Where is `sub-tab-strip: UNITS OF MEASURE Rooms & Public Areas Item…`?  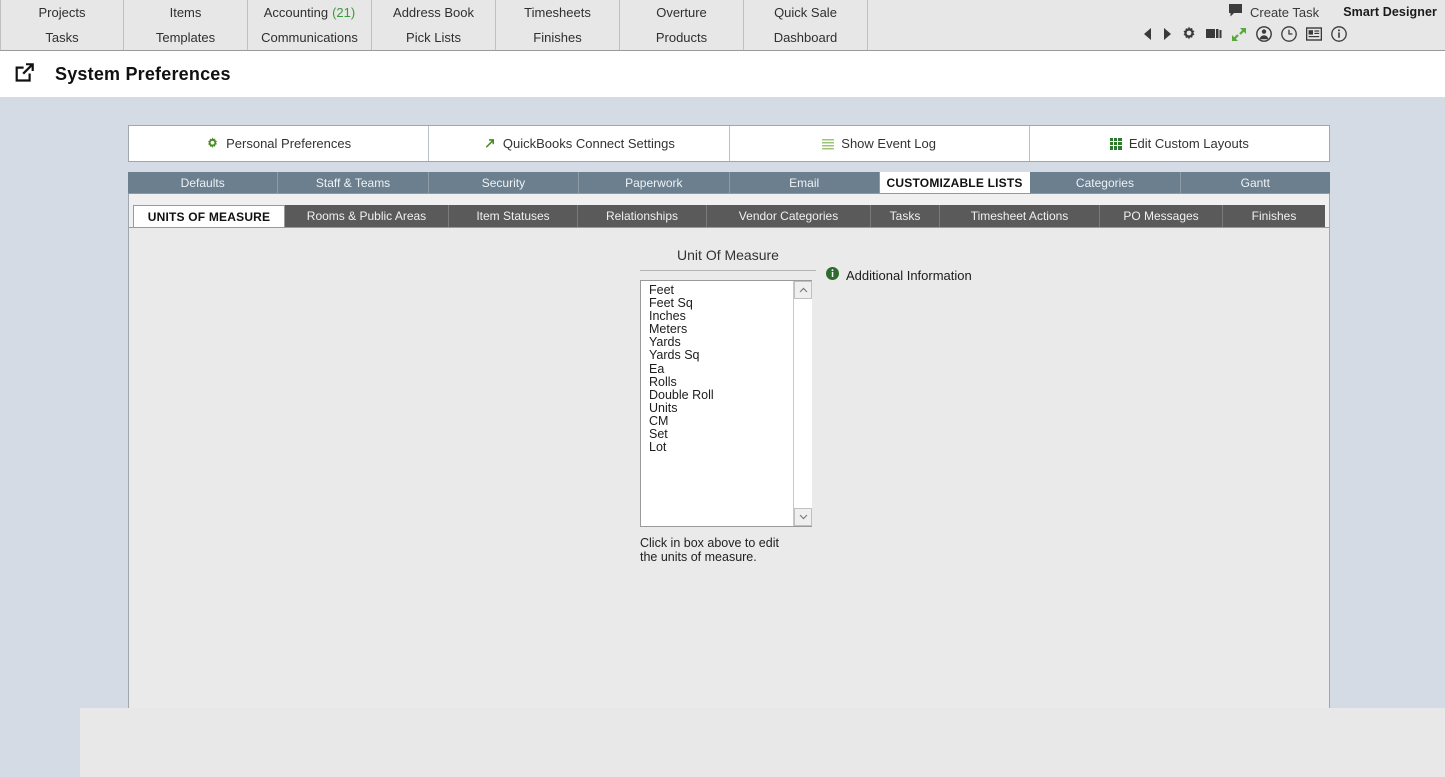
sub-tab-strip: UNITS OF MEASURE Rooms & Public Areas Item… is located at coordinates (729, 216).